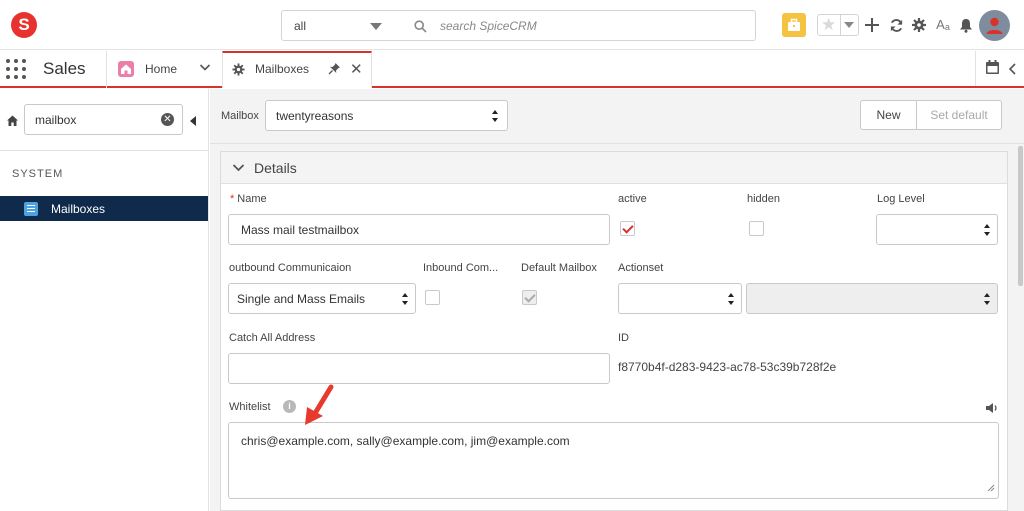 The width and height of the screenshot is (1024, 511). I want to click on search-scope-value: all, so click(300, 26).